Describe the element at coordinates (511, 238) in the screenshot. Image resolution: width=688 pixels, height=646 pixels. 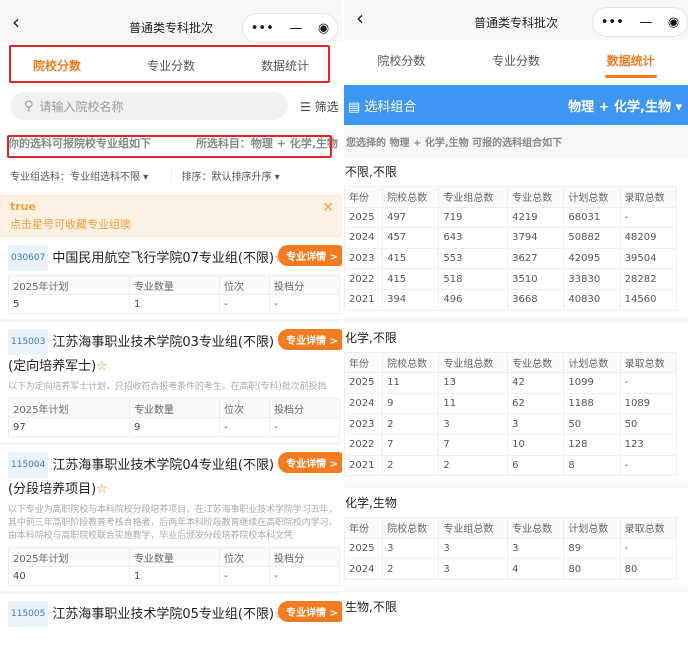
I see `table-row: 2024 457 643 3794 50882 48209` at that location.